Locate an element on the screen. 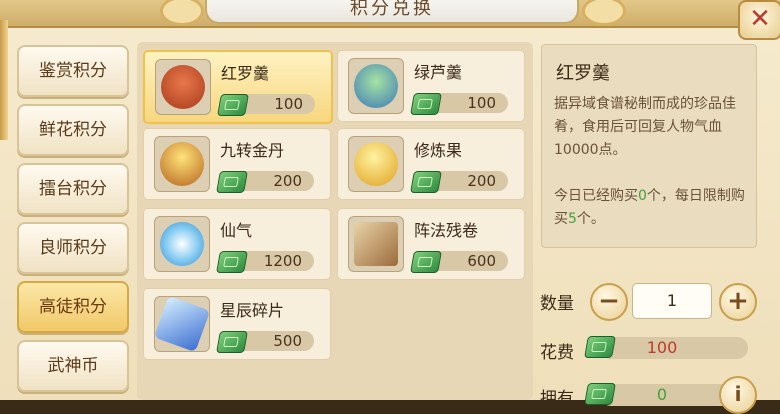 This screenshot has height=414, width=780. scroll-icon is located at coordinates (376, 244).